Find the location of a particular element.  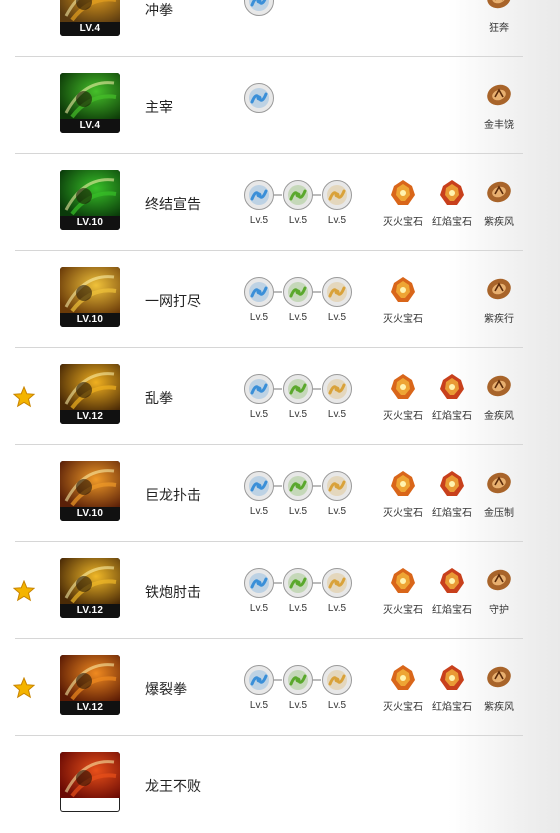

skill-row: LV.12 爆裂拳 Lv.5 Lv.5 Lv.5 灭火宝石 红焰宝石 紫疾风 is located at coordinates (267, 687).